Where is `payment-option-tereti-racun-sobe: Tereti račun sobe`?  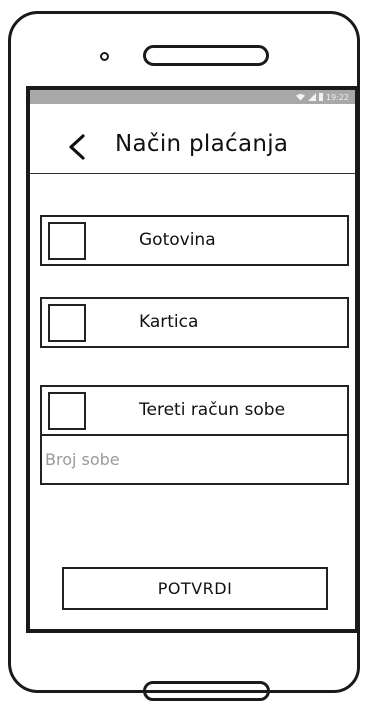 payment-option-tereti-racun-sobe: Tereti račun sobe is located at coordinates (194, 410).